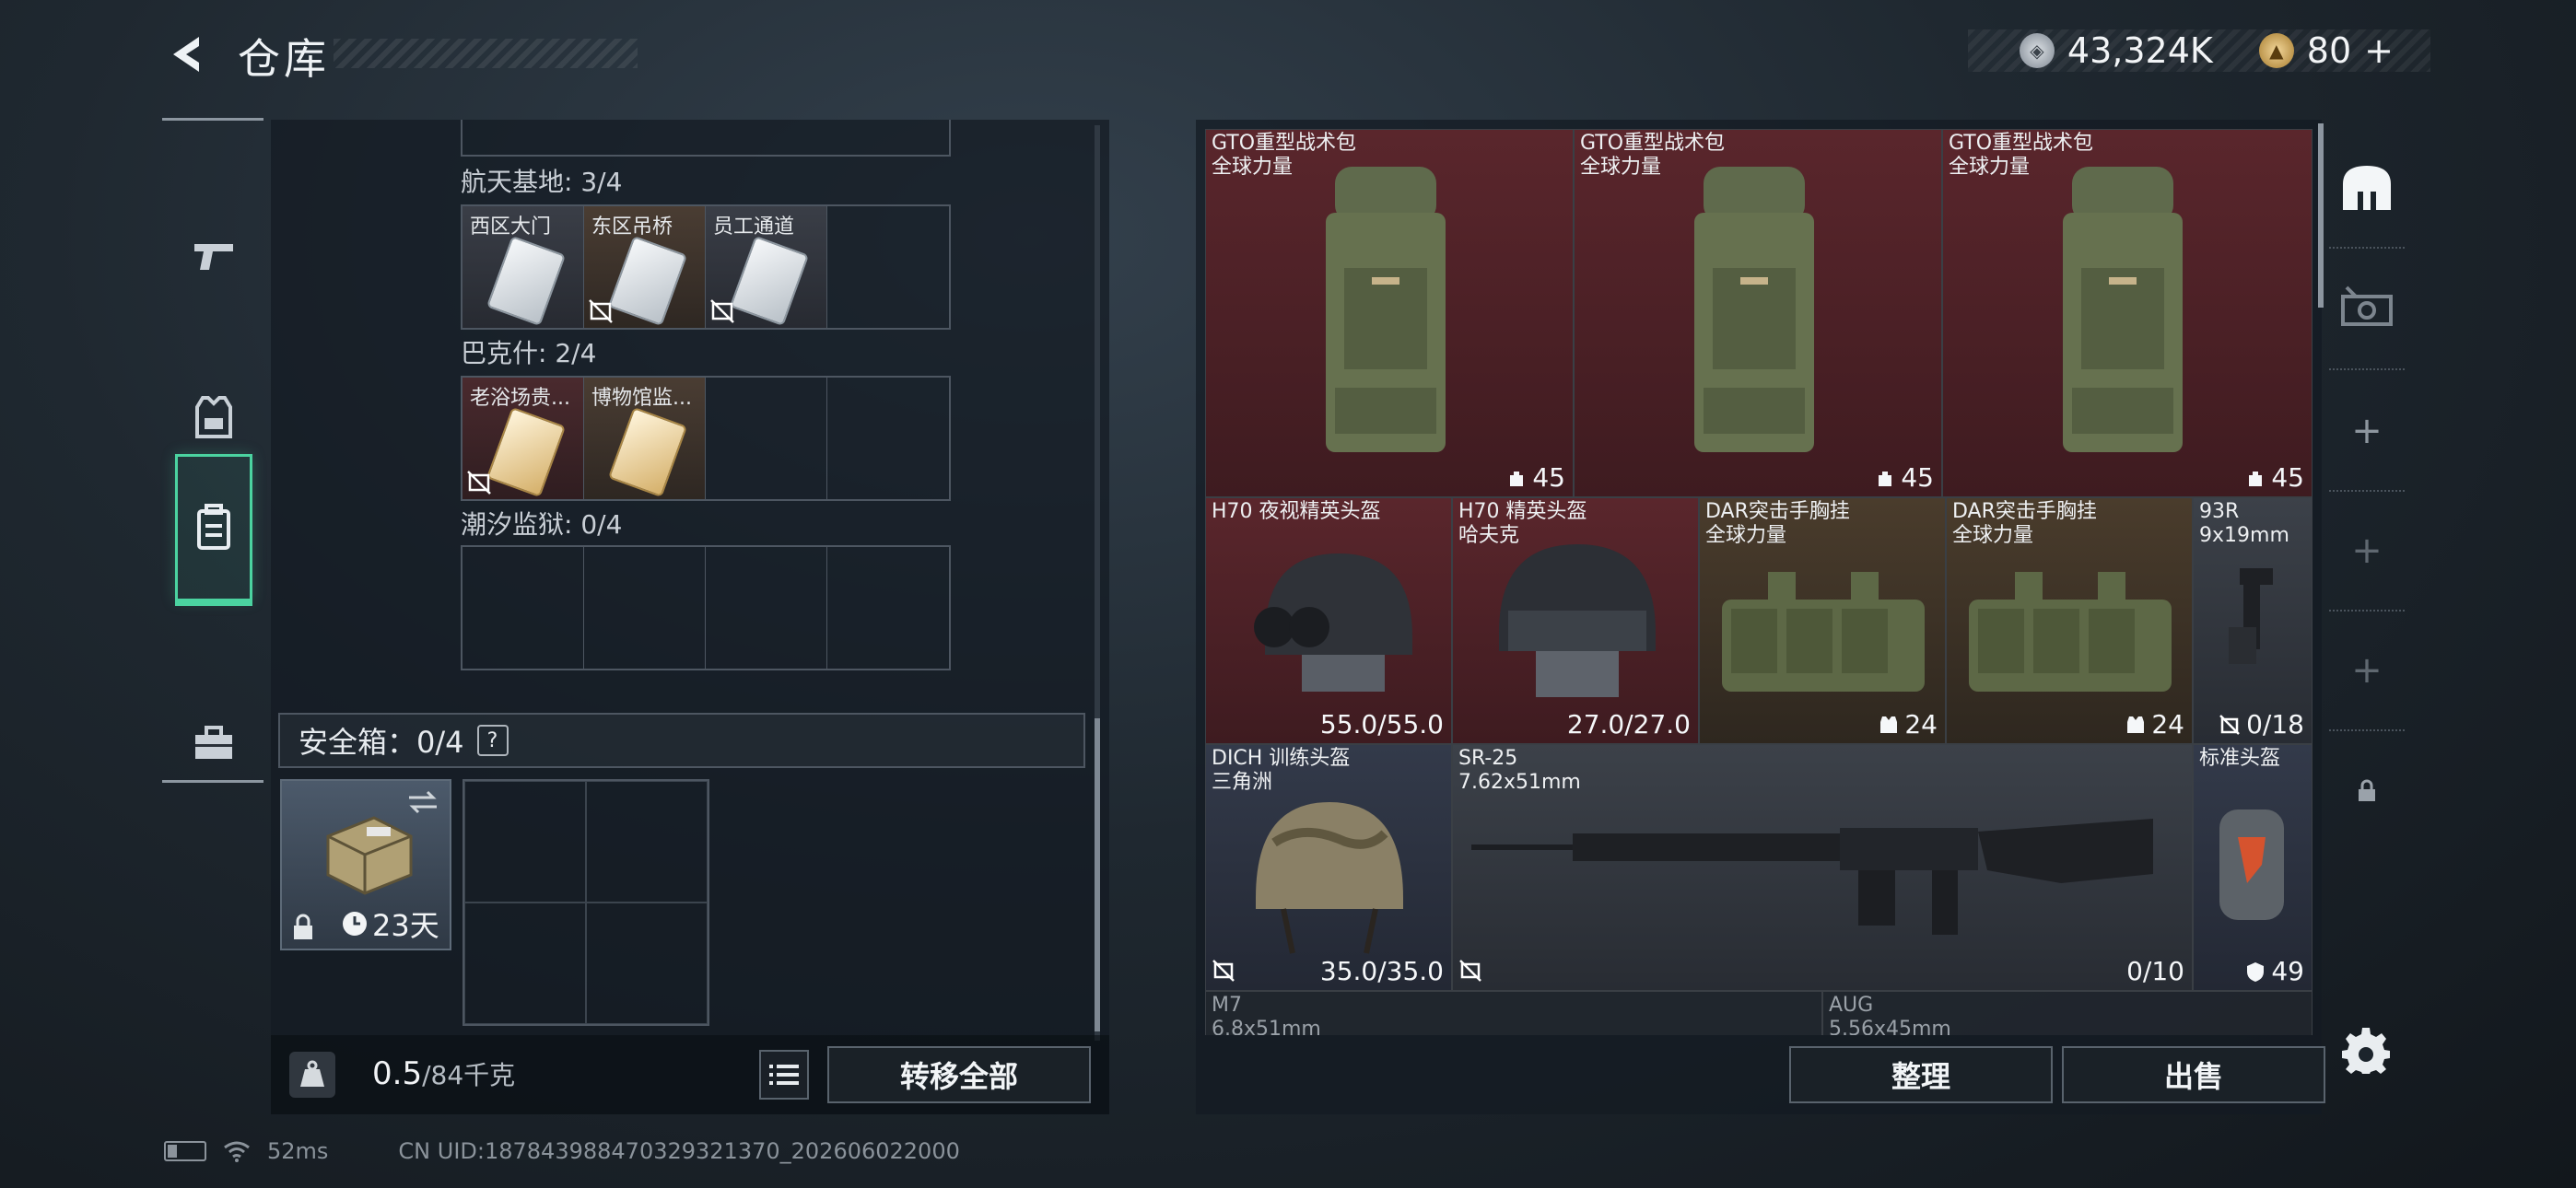  I want to click on pistol-image, so click(2251, 616).